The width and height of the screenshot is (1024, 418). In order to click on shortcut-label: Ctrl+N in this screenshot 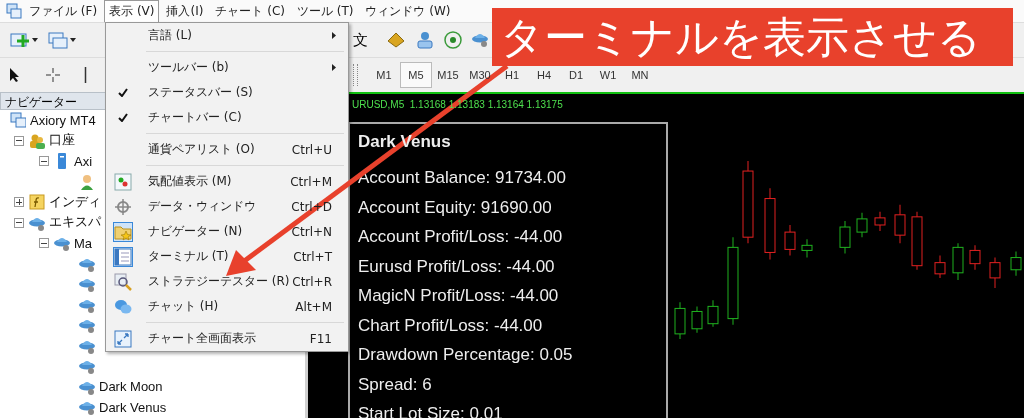, I will do `click(311, 231)`.